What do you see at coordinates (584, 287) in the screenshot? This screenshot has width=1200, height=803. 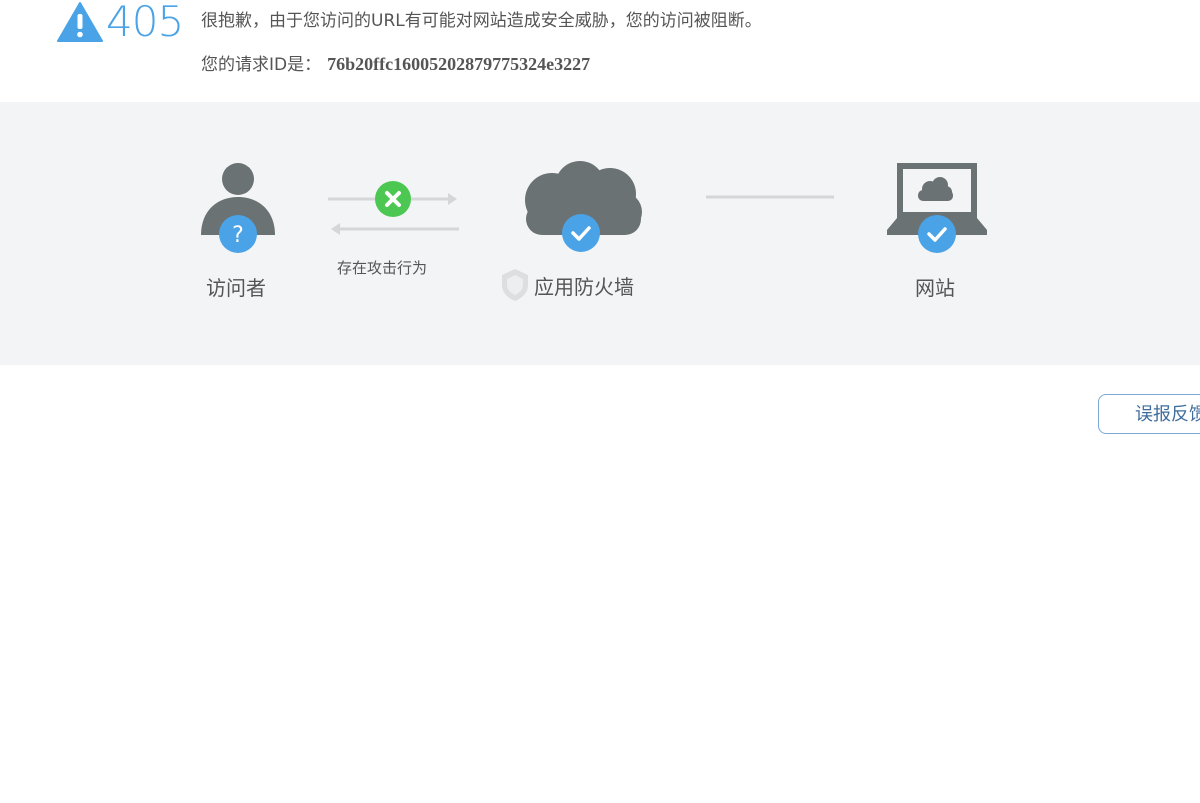 I see `firewall-label: 应用防火墙` at bounding box center [584, 287].